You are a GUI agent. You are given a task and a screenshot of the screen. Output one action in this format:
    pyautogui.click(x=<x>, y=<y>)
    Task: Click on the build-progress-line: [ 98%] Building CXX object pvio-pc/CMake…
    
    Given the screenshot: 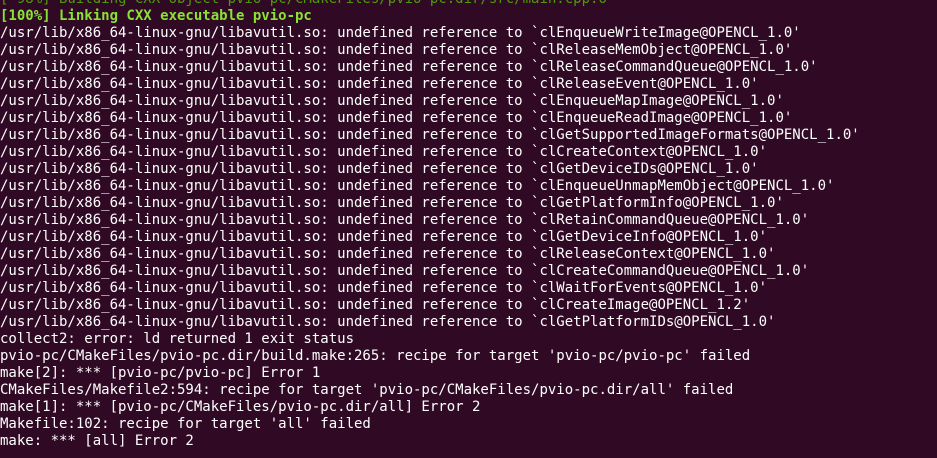 What is the action you would take?
    pyautogui.click(x=430, y=4)
    